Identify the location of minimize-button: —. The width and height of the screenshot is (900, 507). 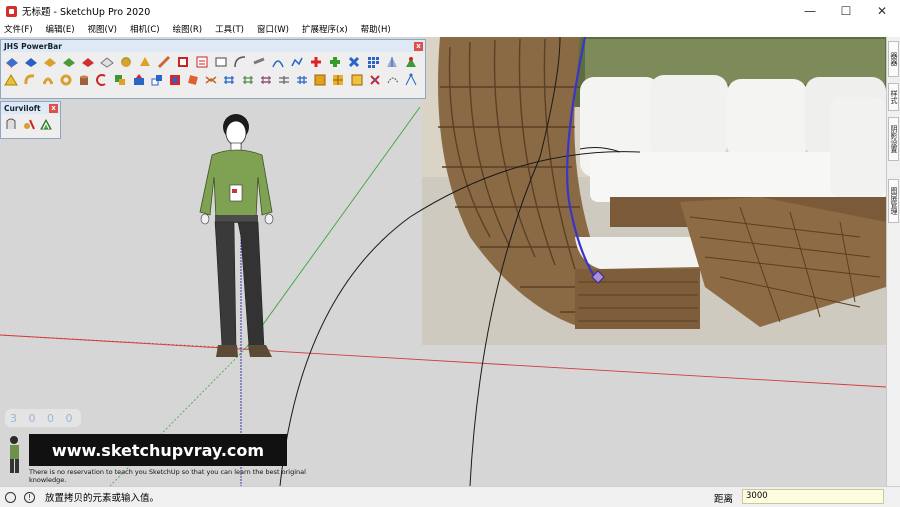
(810, 11).